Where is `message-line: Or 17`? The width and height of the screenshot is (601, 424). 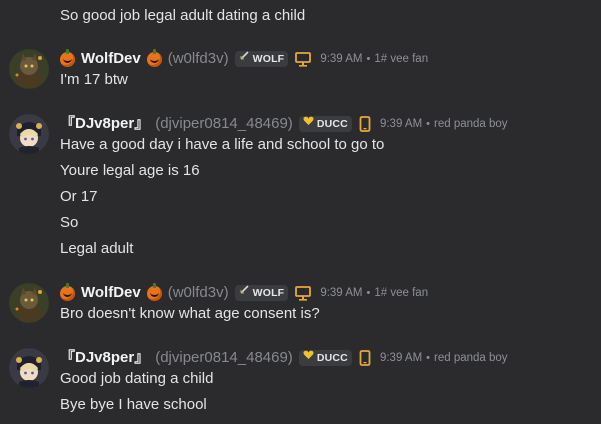 message-line: Or 17 is located at coordinates (79, 197).